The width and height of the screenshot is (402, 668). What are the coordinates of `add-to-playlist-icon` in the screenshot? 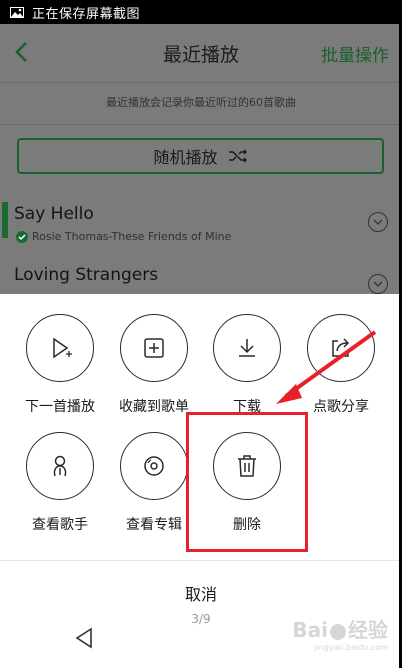 It's located at (154, 348).